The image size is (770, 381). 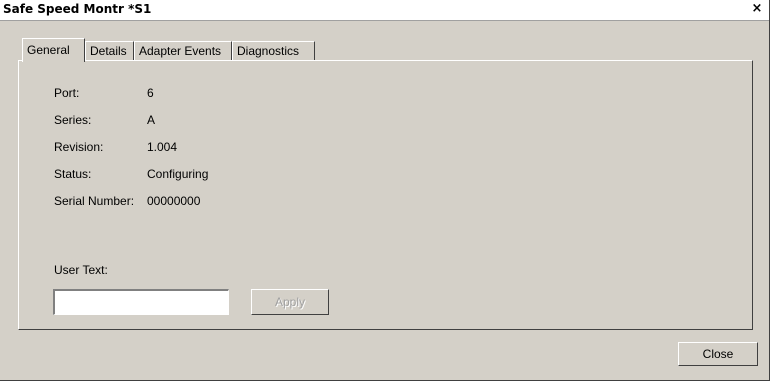 What do you see at coordinates (48, 50) in the screenshot?
I see `tab-label: General` at bounding box center [48, 50].